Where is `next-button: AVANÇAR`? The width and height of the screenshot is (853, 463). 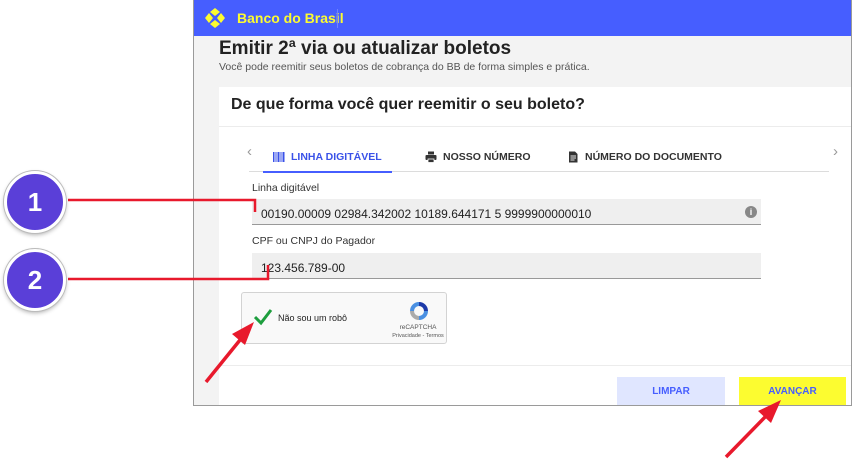 next-button: AVANÇAR is located at coordinates (792, 391).